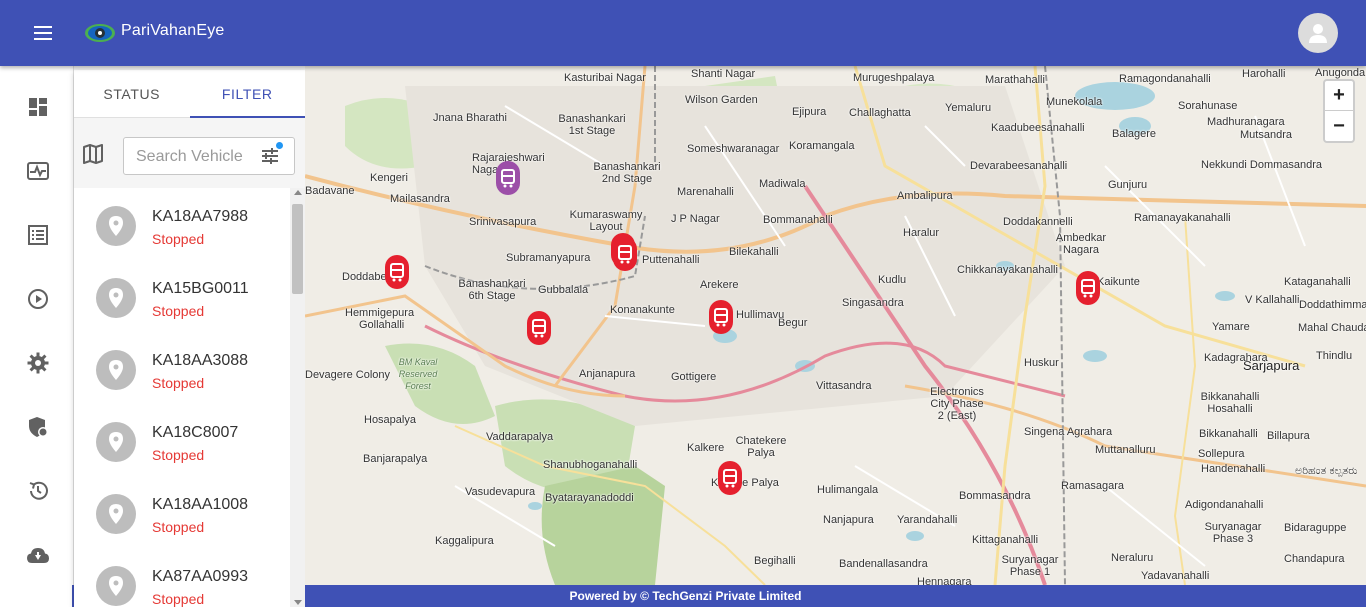  Describe the element at coordinates (968, 108) in the screenshot. I see `map-label: Yemaluru` at that location.